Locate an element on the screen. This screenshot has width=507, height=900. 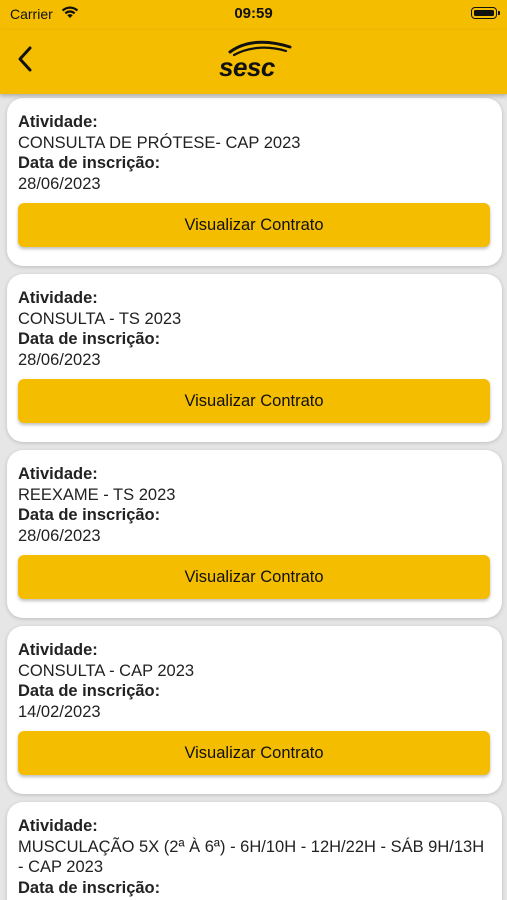
registration-date-value: 14/02/2023 is located at coordinates (59, 711).